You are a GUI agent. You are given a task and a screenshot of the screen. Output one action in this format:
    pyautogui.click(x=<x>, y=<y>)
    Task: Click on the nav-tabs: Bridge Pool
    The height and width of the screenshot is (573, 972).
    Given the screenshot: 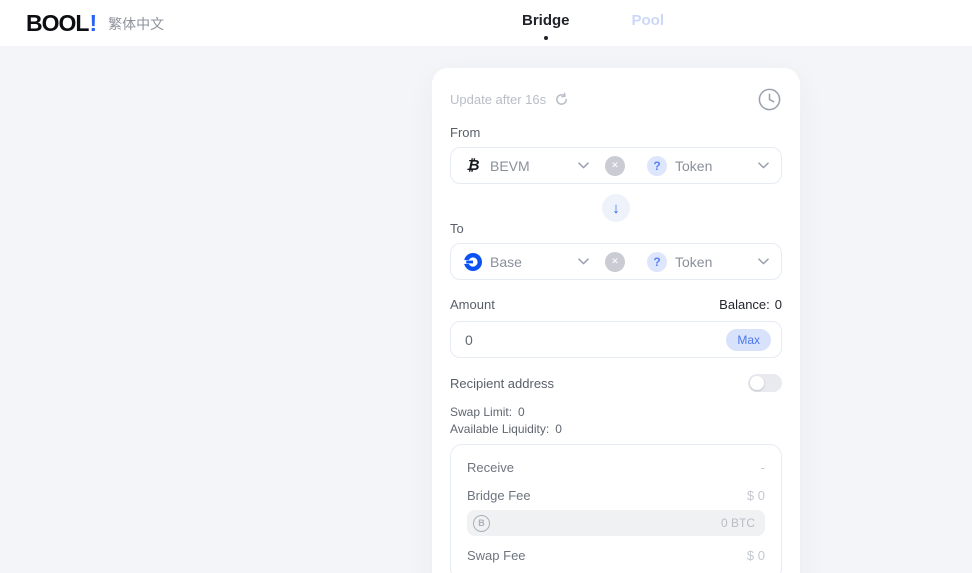 What is the action you would take?
    pyautogui.click(x=593, y=26)
    